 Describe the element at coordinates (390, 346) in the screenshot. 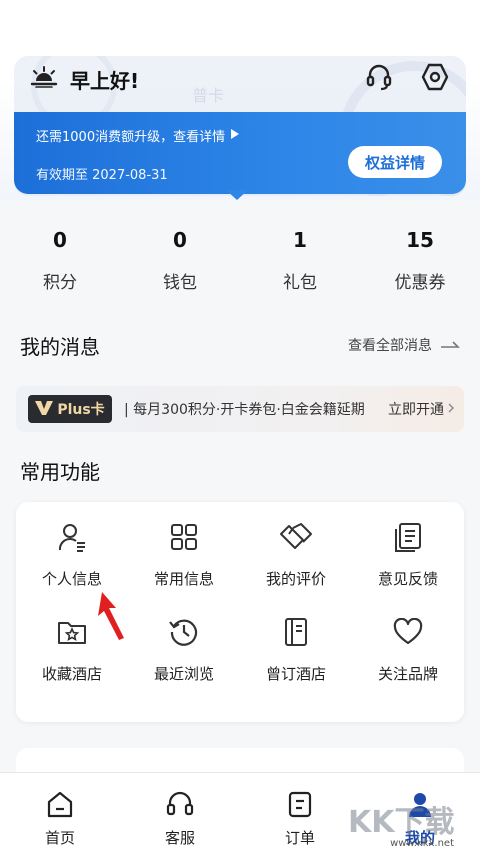

I see `view-all-text: 查看全部消息` at that location.